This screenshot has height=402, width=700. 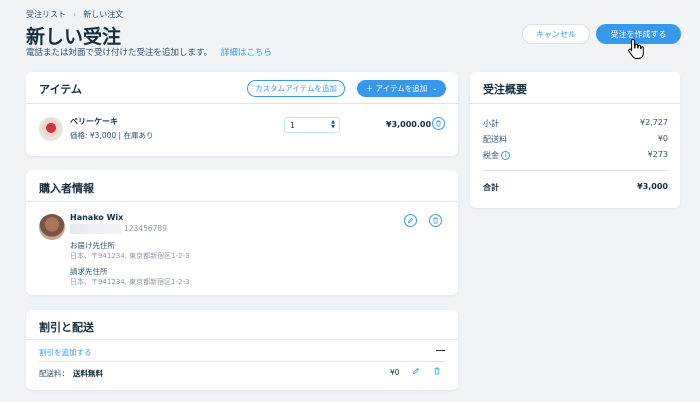 I want to click on items-divider, so click(x=242, y=103).